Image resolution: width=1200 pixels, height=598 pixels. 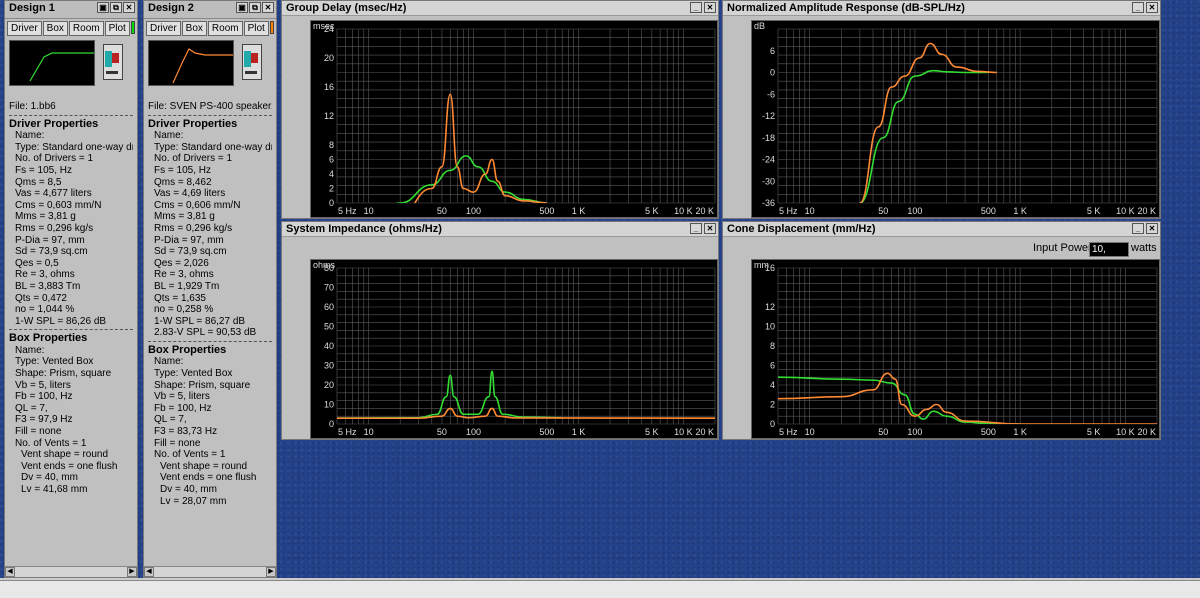 What do you see at coordinates (53, 194) in the screenshot?
I see `driver-property: Vas = 4,677 liters` at bounding box center [53, 194].